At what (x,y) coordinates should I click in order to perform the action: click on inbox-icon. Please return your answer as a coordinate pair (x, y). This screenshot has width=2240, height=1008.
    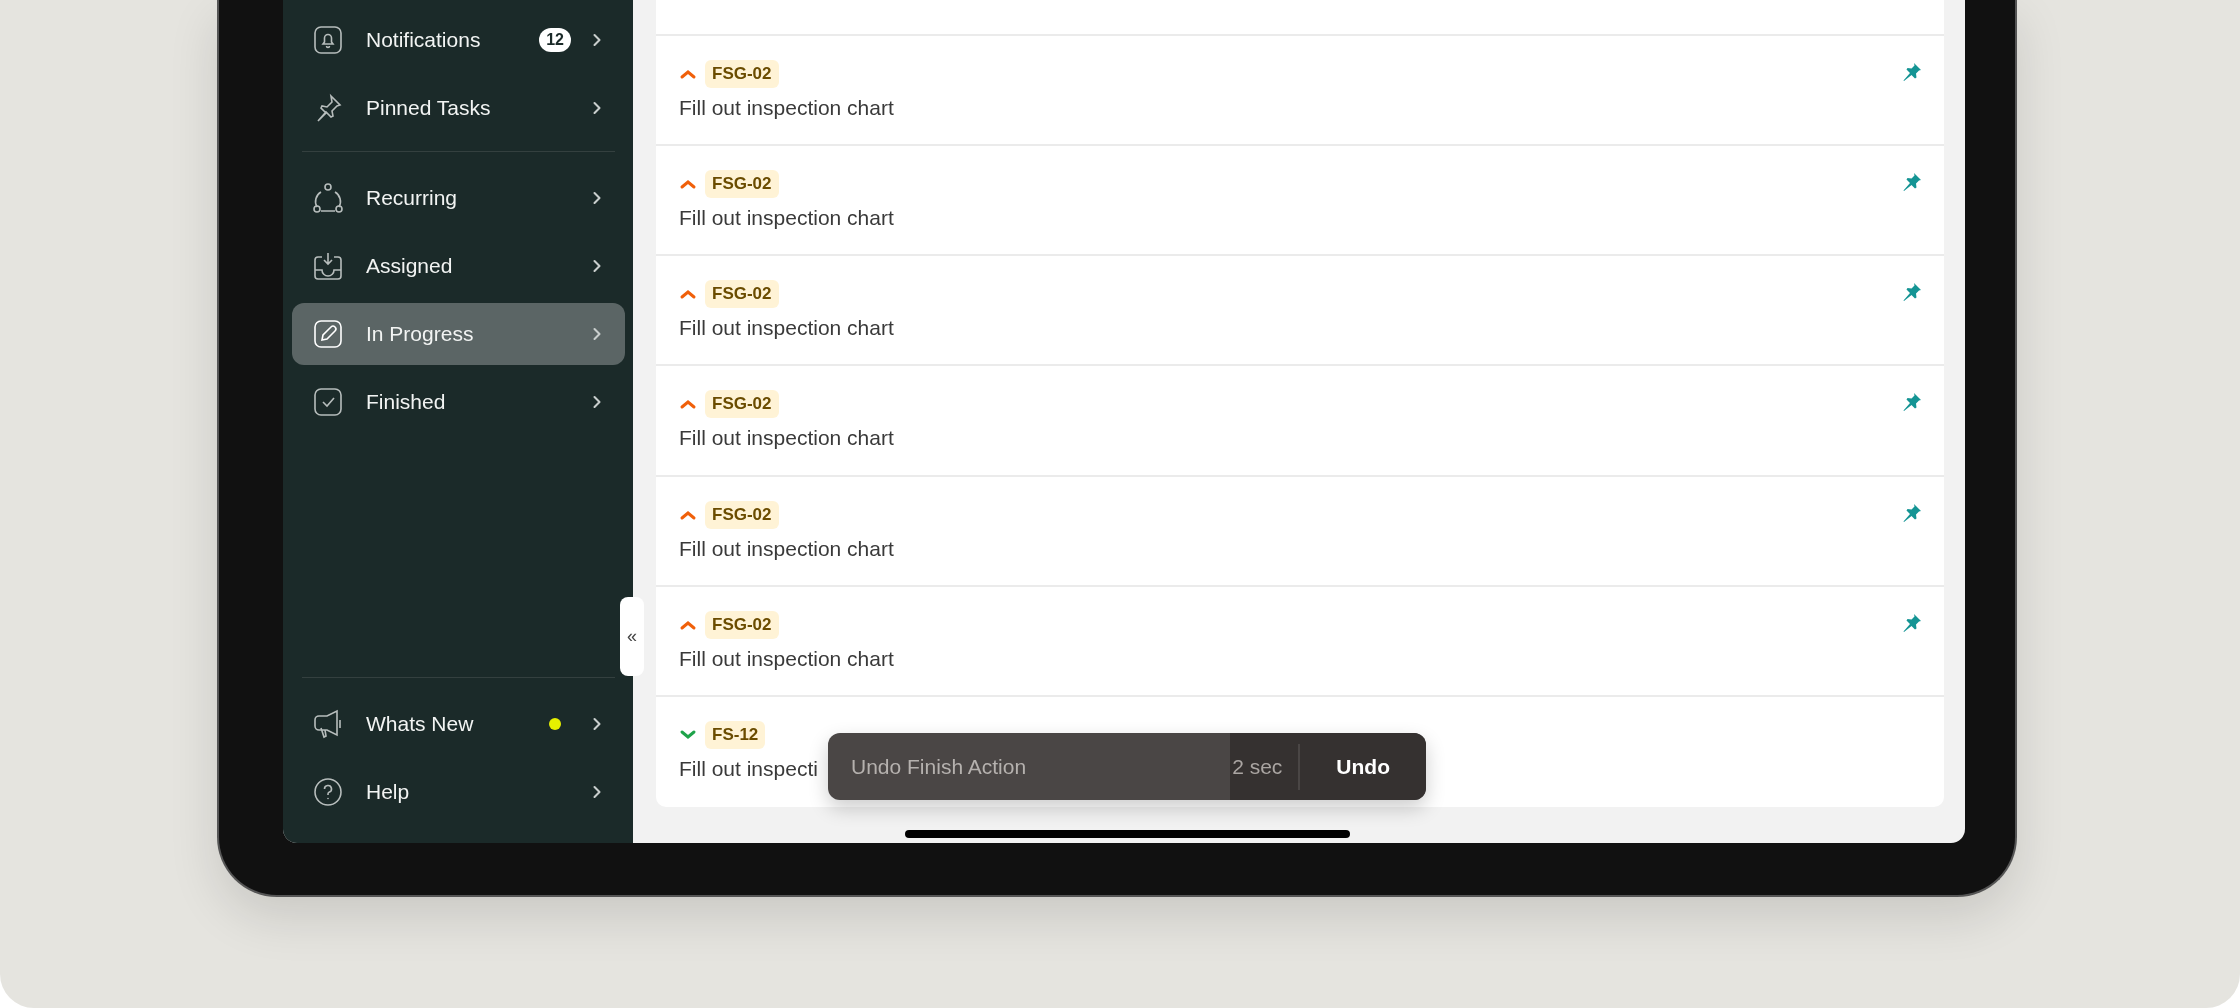
    Looking at the image, I should click on (328, 266).